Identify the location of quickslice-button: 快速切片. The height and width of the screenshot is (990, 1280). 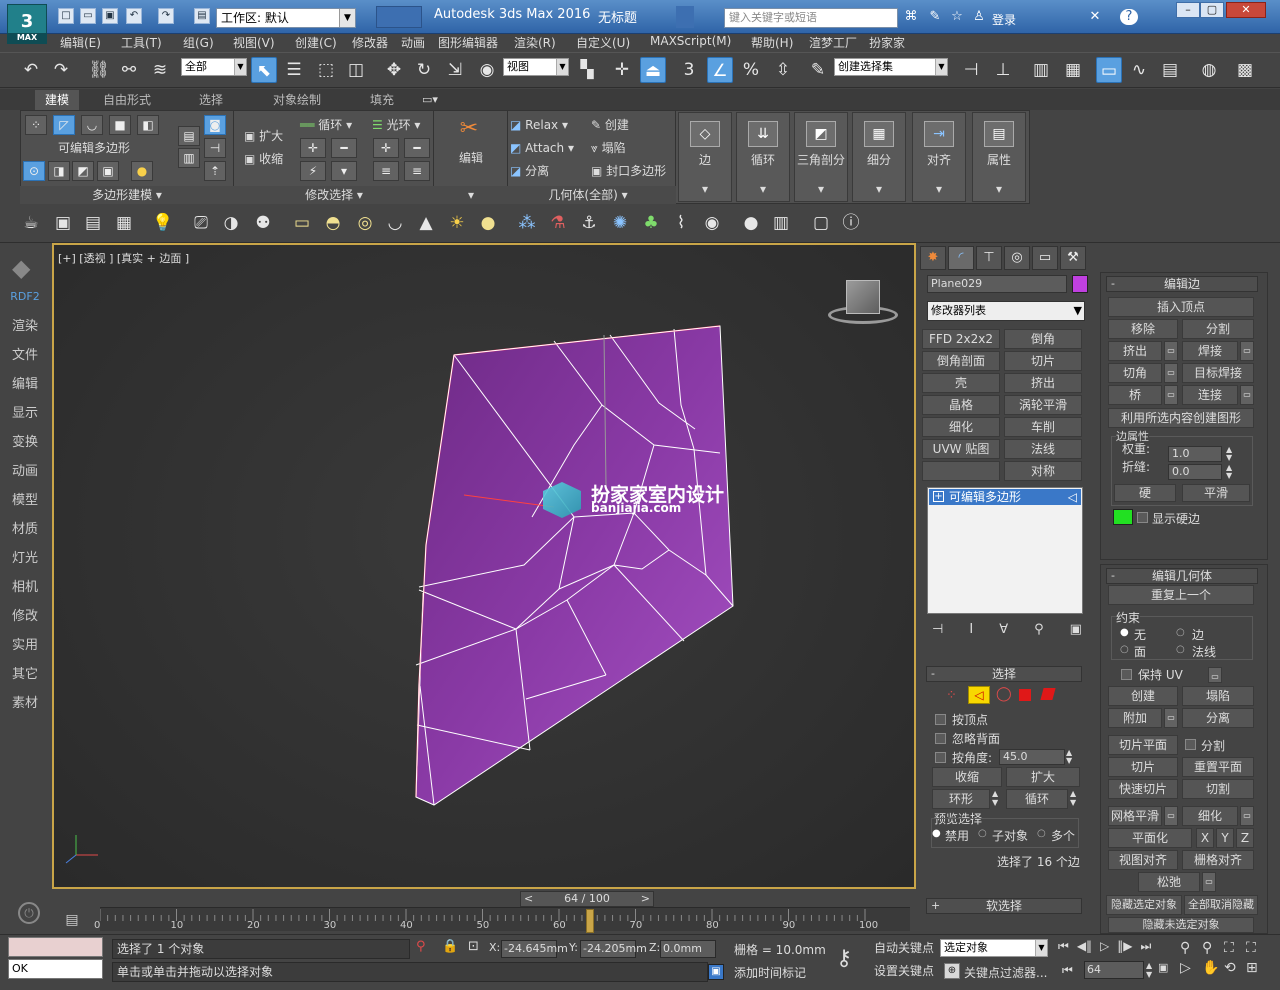
(1143, 789).